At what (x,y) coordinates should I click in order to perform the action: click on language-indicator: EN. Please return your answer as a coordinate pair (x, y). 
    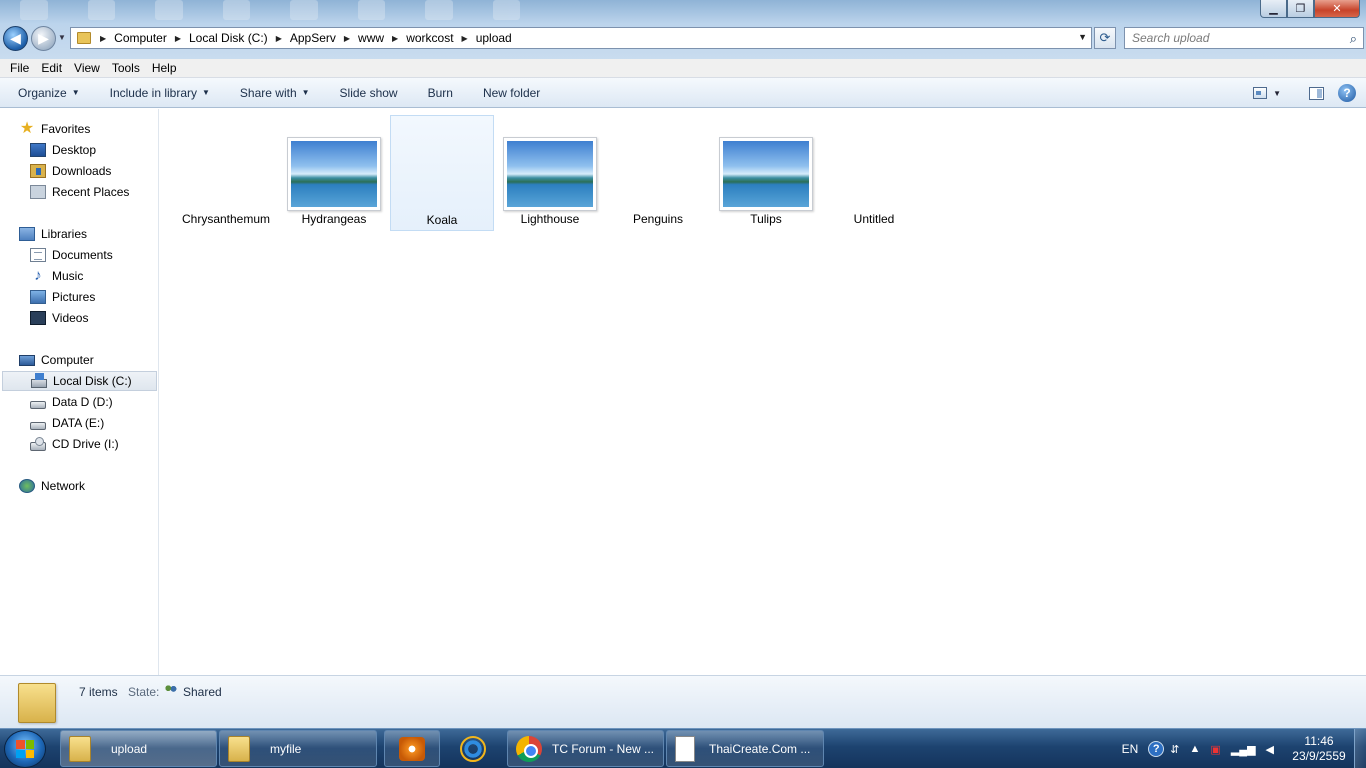
    Looking at the image, I should click on (1130, 749).